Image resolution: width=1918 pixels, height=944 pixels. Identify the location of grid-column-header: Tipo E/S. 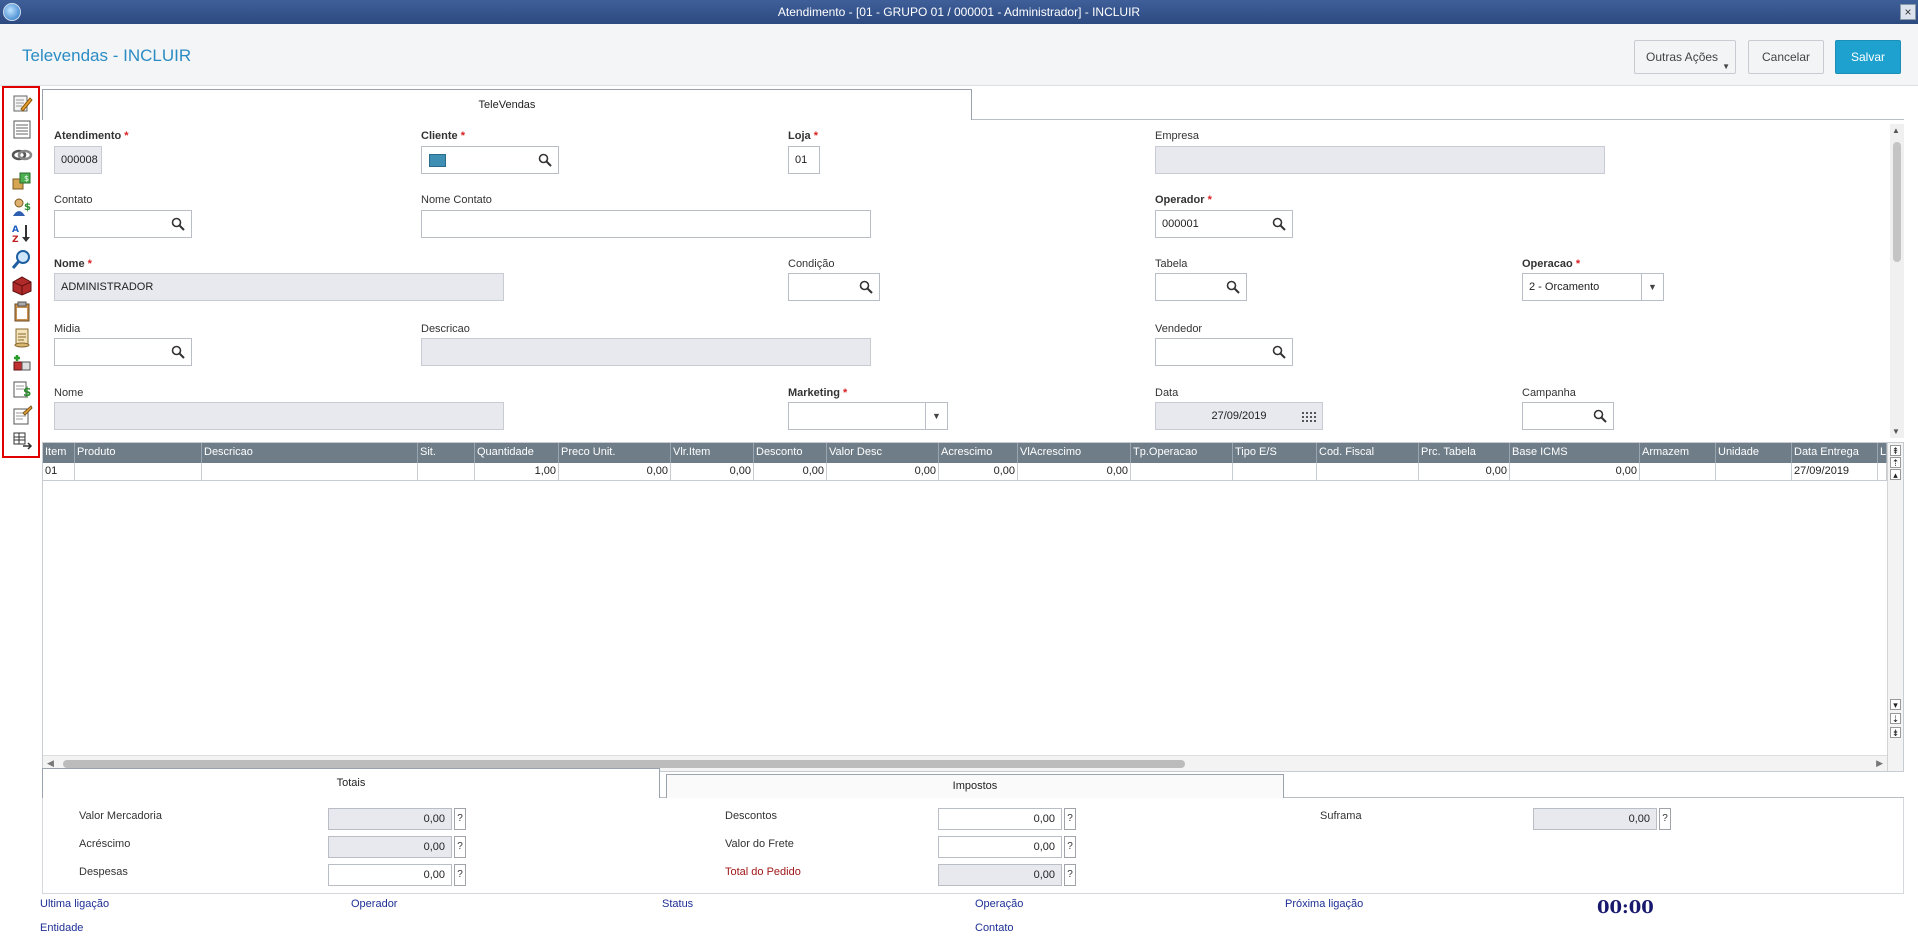
(1275, 453).